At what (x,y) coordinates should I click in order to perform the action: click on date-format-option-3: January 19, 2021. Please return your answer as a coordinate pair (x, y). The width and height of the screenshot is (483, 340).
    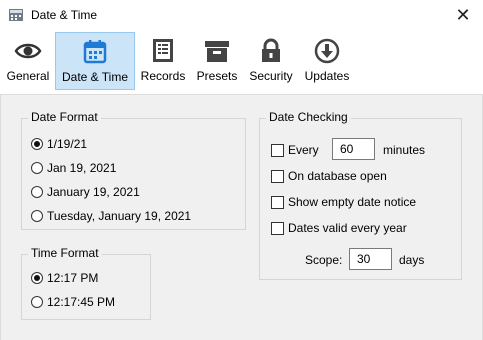
    Looking at the image, I should click on (85, 192).